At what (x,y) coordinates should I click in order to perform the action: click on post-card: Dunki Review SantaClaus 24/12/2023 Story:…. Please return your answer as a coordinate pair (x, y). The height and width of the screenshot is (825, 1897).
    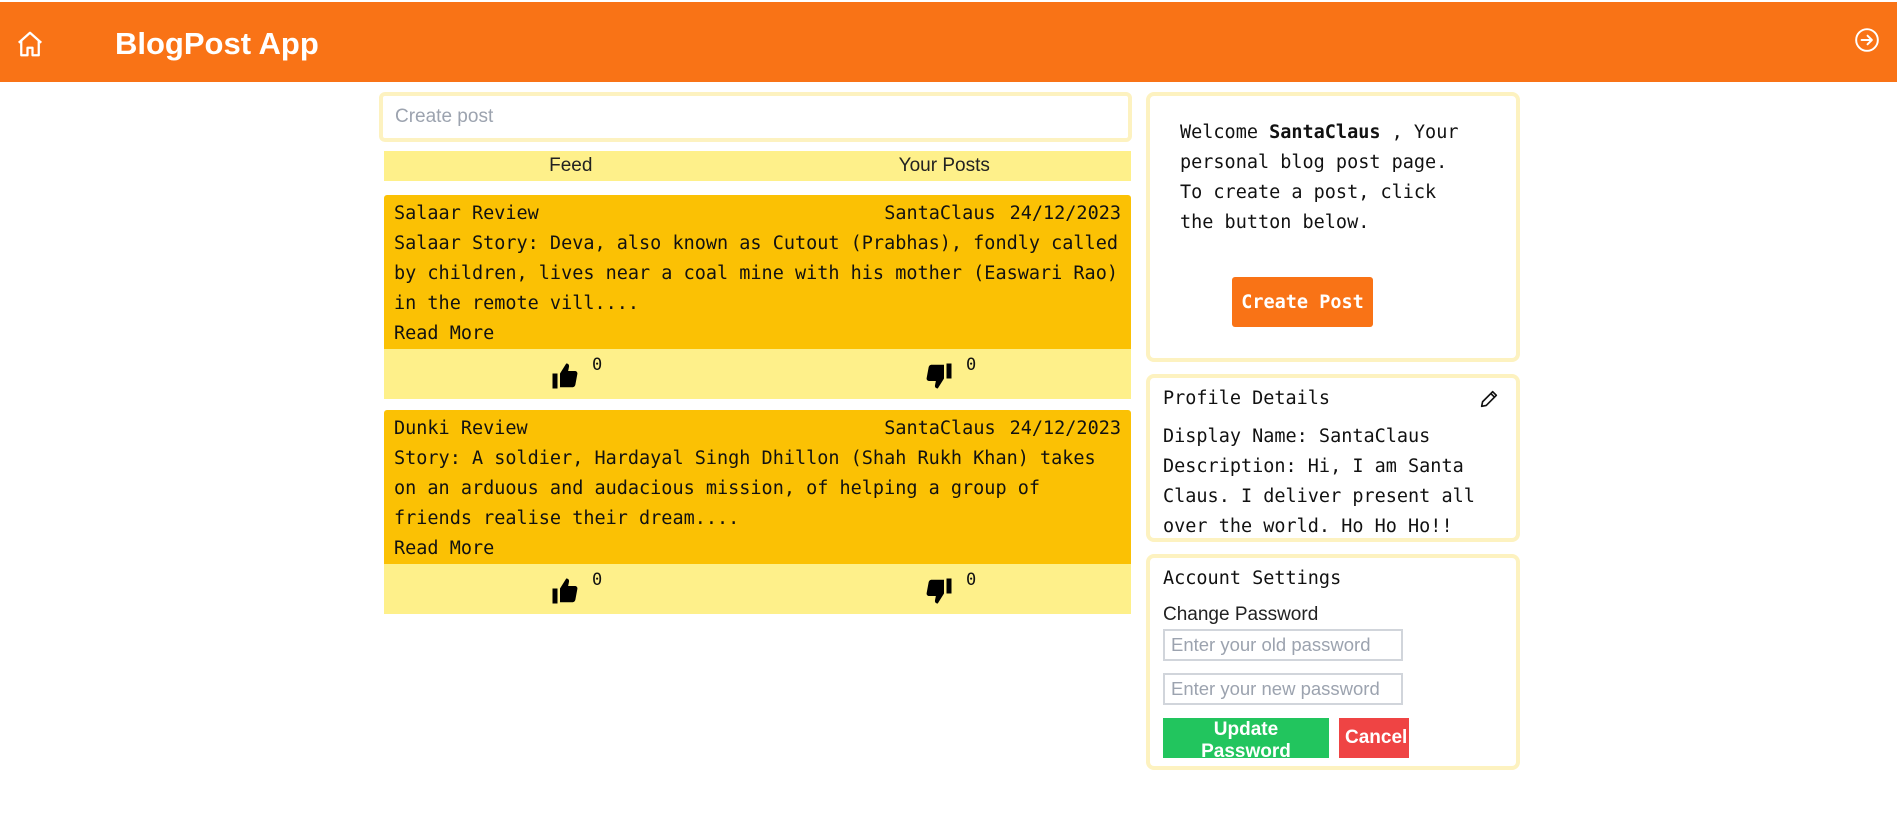
    Looking at the image, I should click on (757, 512).